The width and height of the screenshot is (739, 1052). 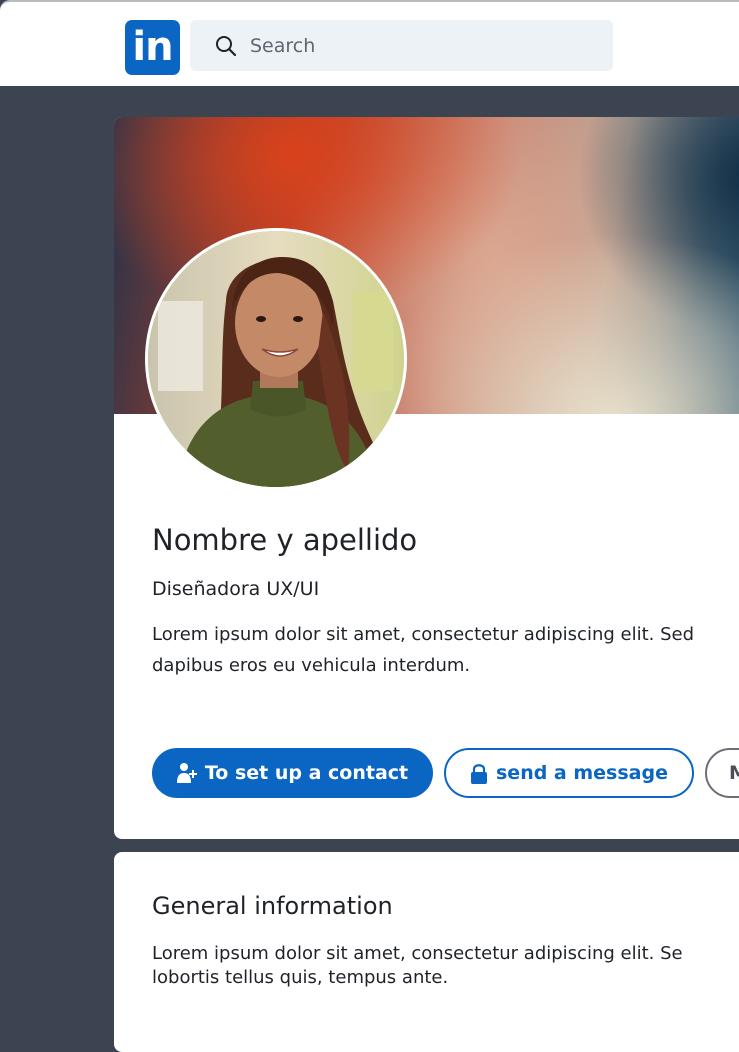 I want to click on connect-button-label: To set up a contact, so click(x=306, y=773).